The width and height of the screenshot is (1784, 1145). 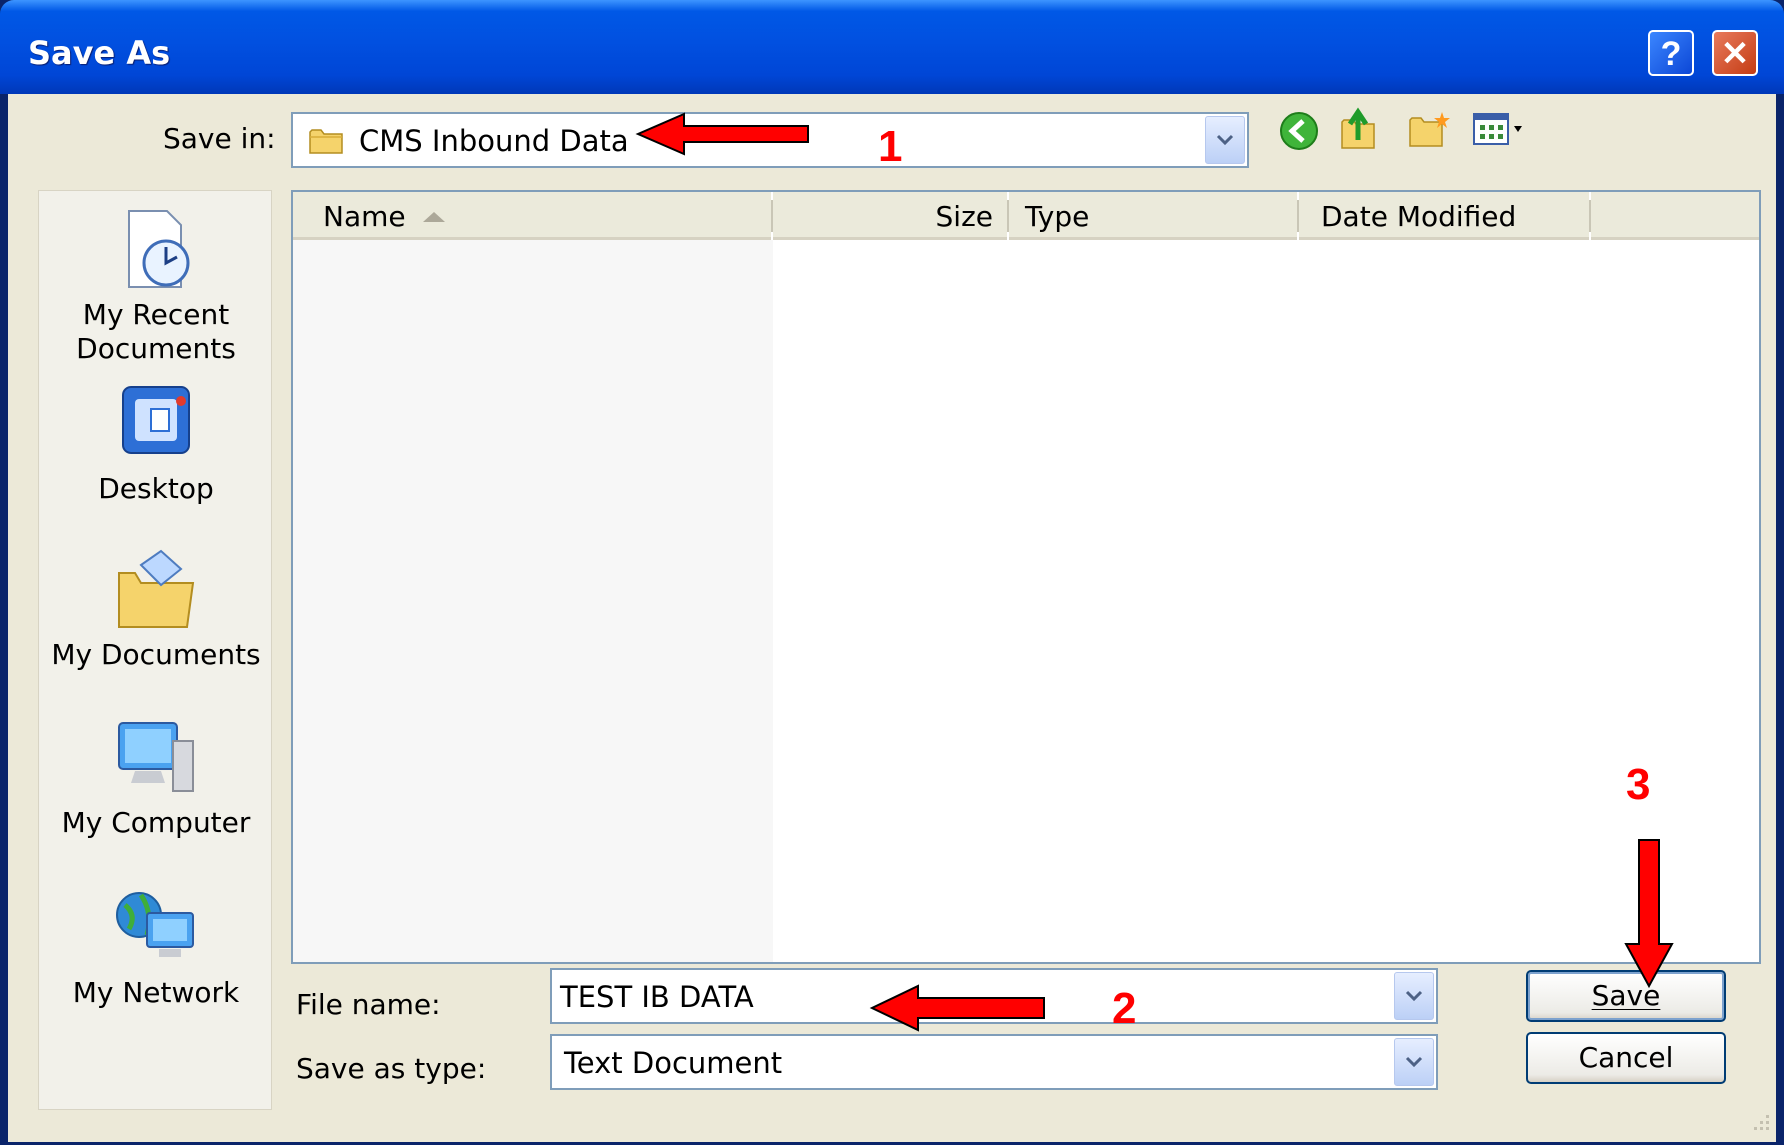 What do you see at coordinates (964, 216) in the screenshot?
I see `column-size-label: Size` at bounding box center [964, 216].